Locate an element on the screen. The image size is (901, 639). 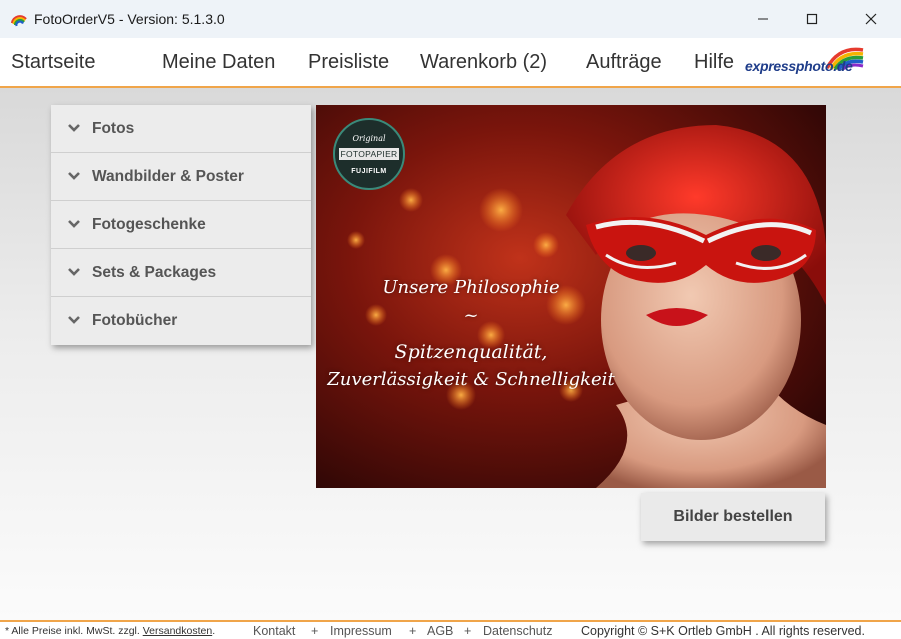
maximize-icon is located at coordinates (812, 19).